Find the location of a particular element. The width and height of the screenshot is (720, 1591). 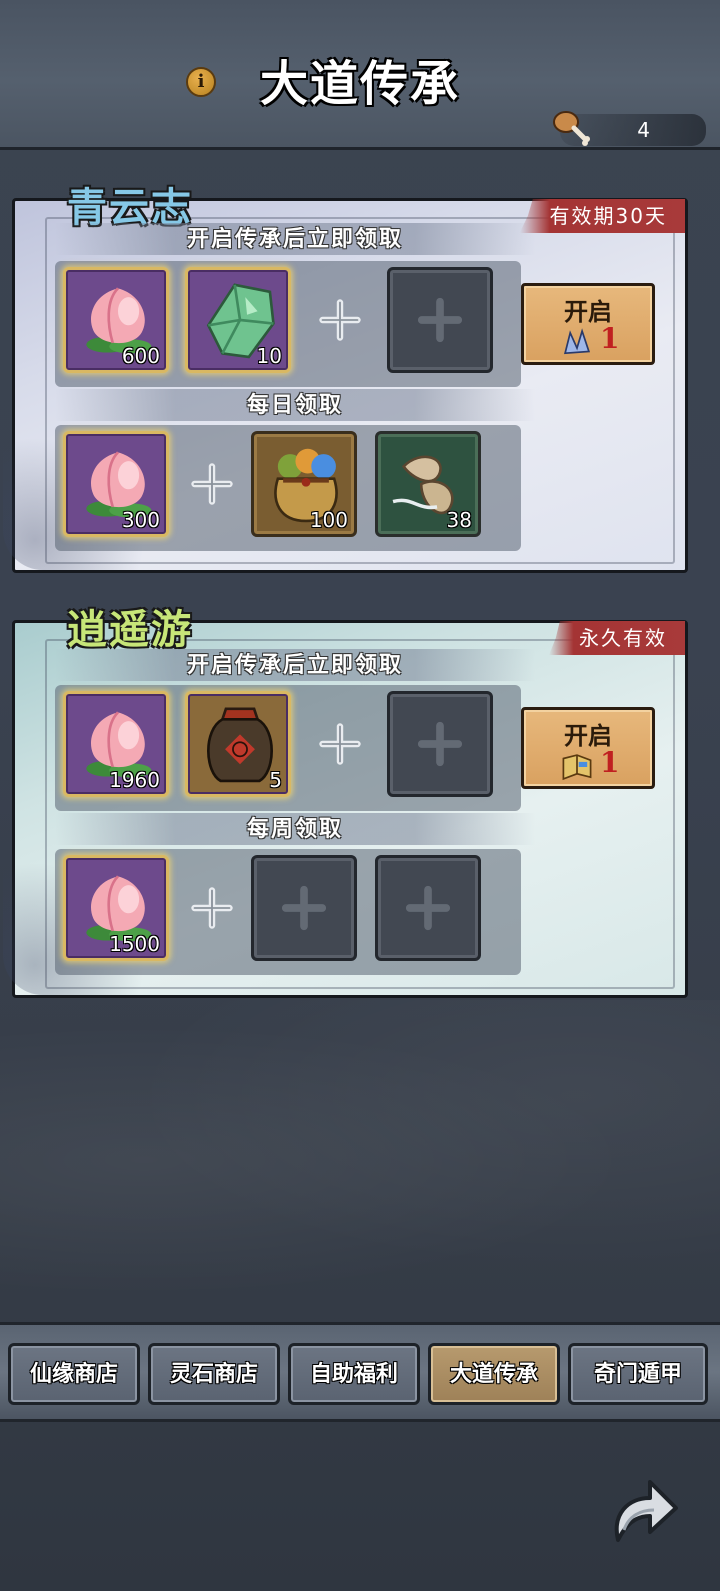

reward-slot: 38 is located at coordinates (428, 484).